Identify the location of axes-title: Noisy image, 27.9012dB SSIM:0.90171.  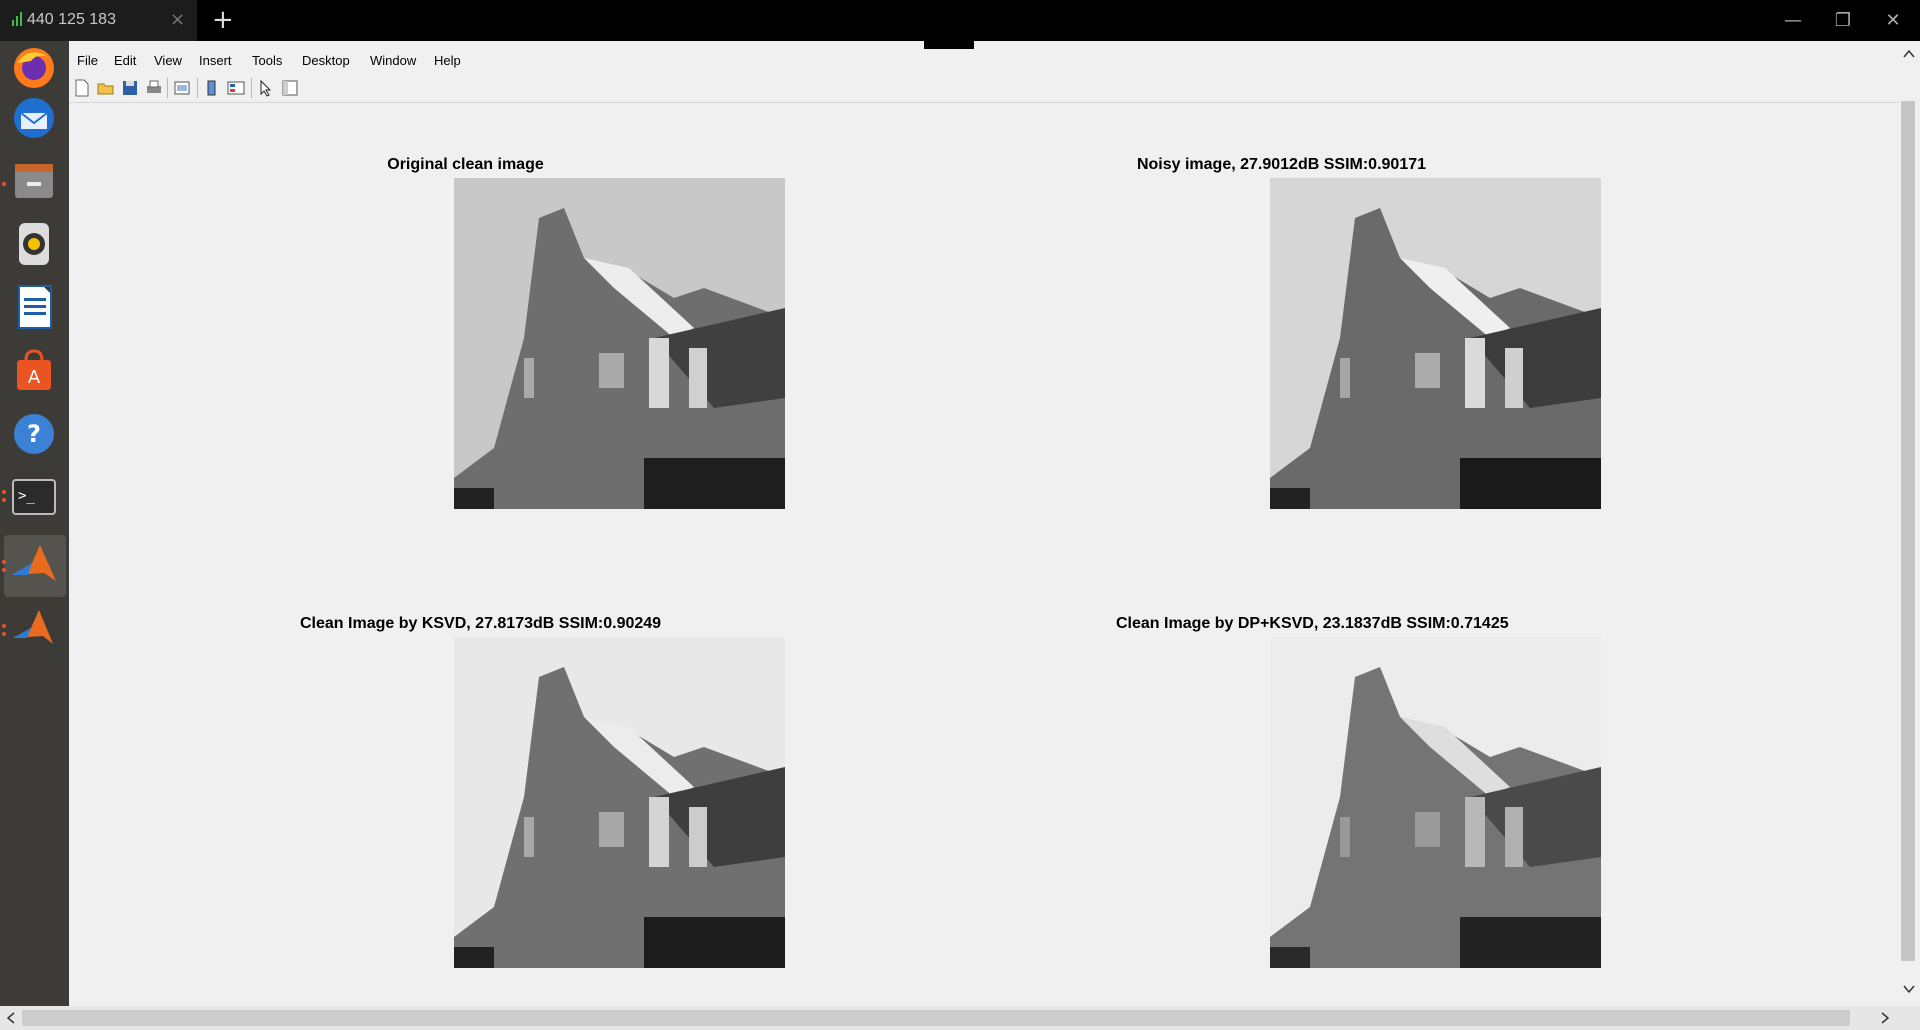
(1281, 164).